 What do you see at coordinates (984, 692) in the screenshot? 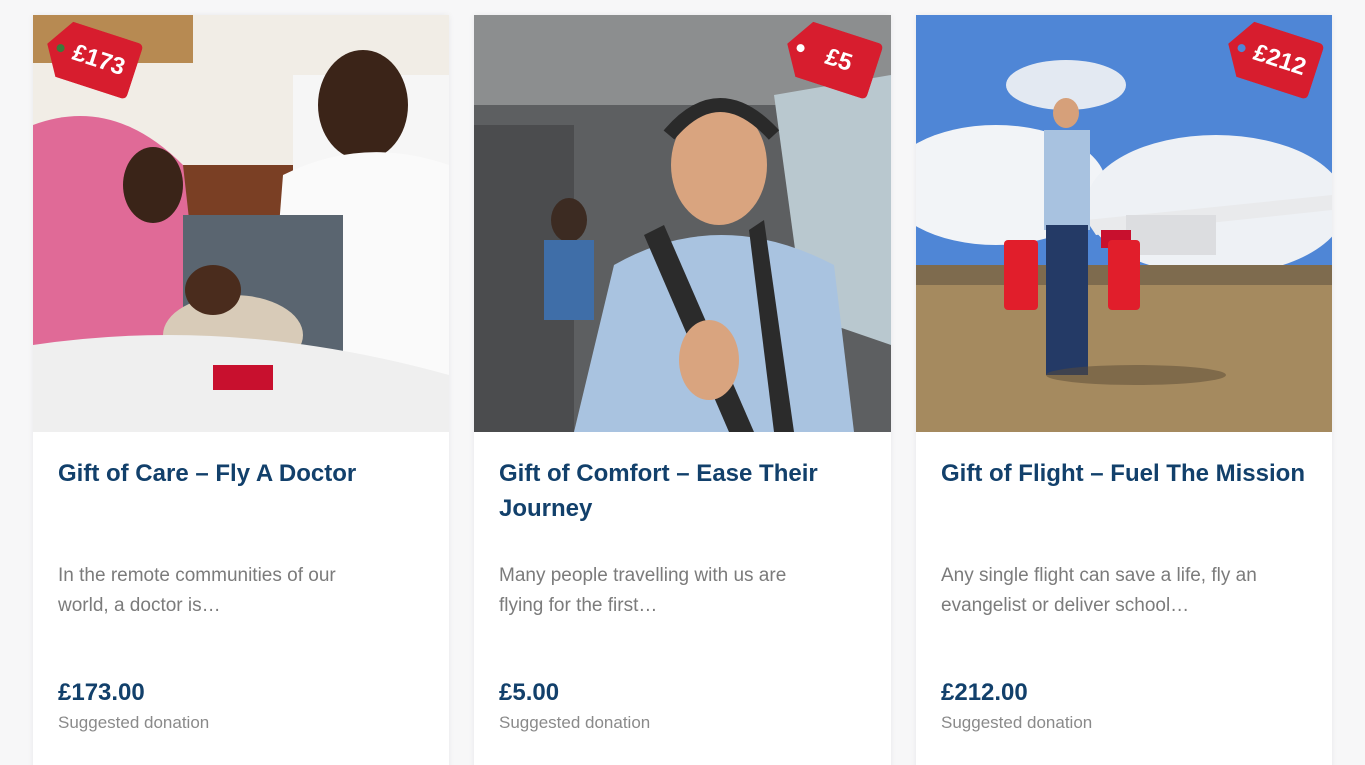
I see `card-price: £212.00` at bounding box center [984, 692].